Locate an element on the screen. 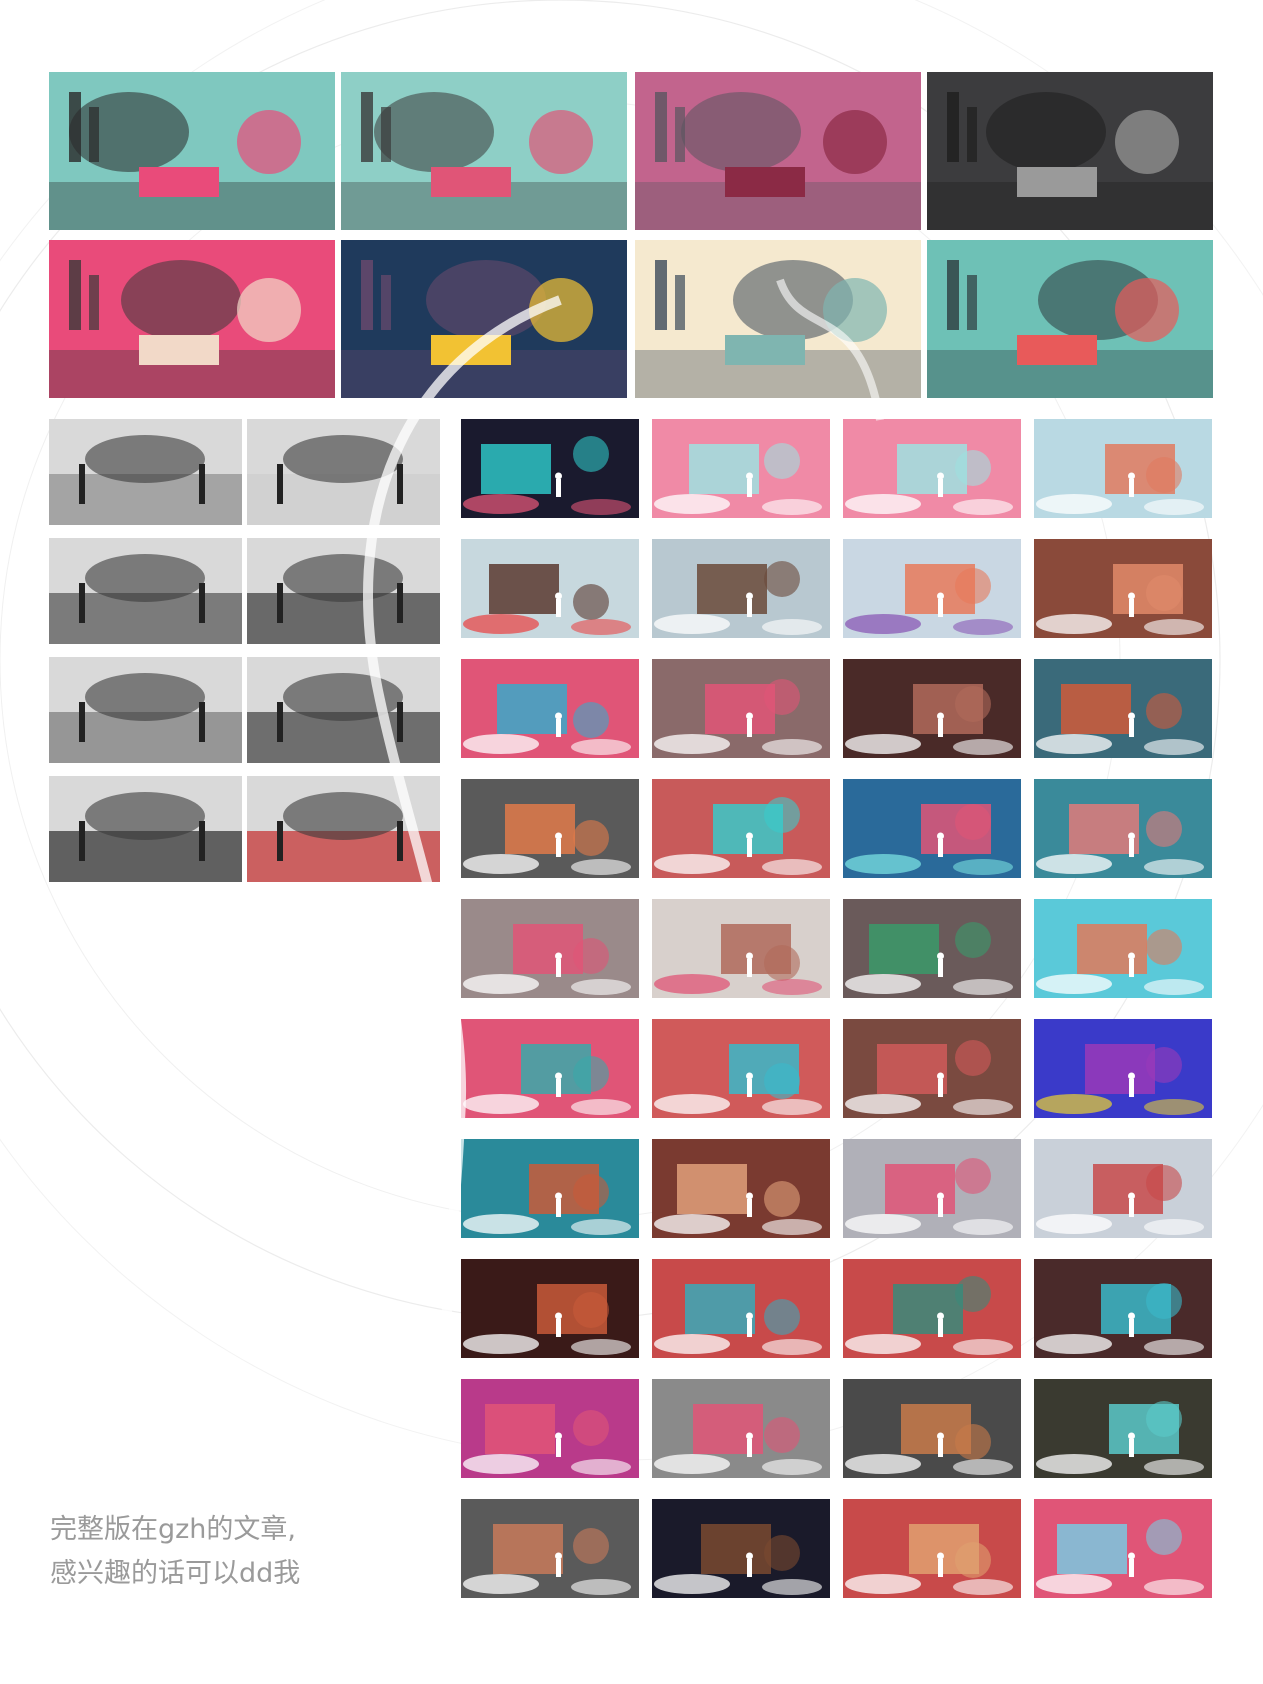  model-table-photo is located at coordinates (145, 591).